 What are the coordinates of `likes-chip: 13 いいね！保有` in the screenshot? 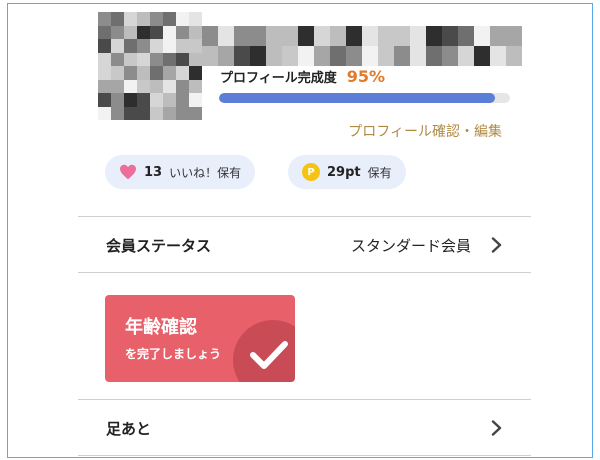 It's located at (180, 172).